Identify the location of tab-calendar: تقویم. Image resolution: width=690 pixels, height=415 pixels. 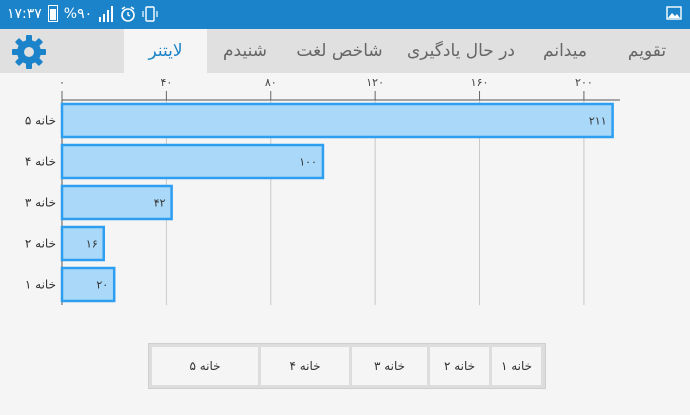
(647, 51).